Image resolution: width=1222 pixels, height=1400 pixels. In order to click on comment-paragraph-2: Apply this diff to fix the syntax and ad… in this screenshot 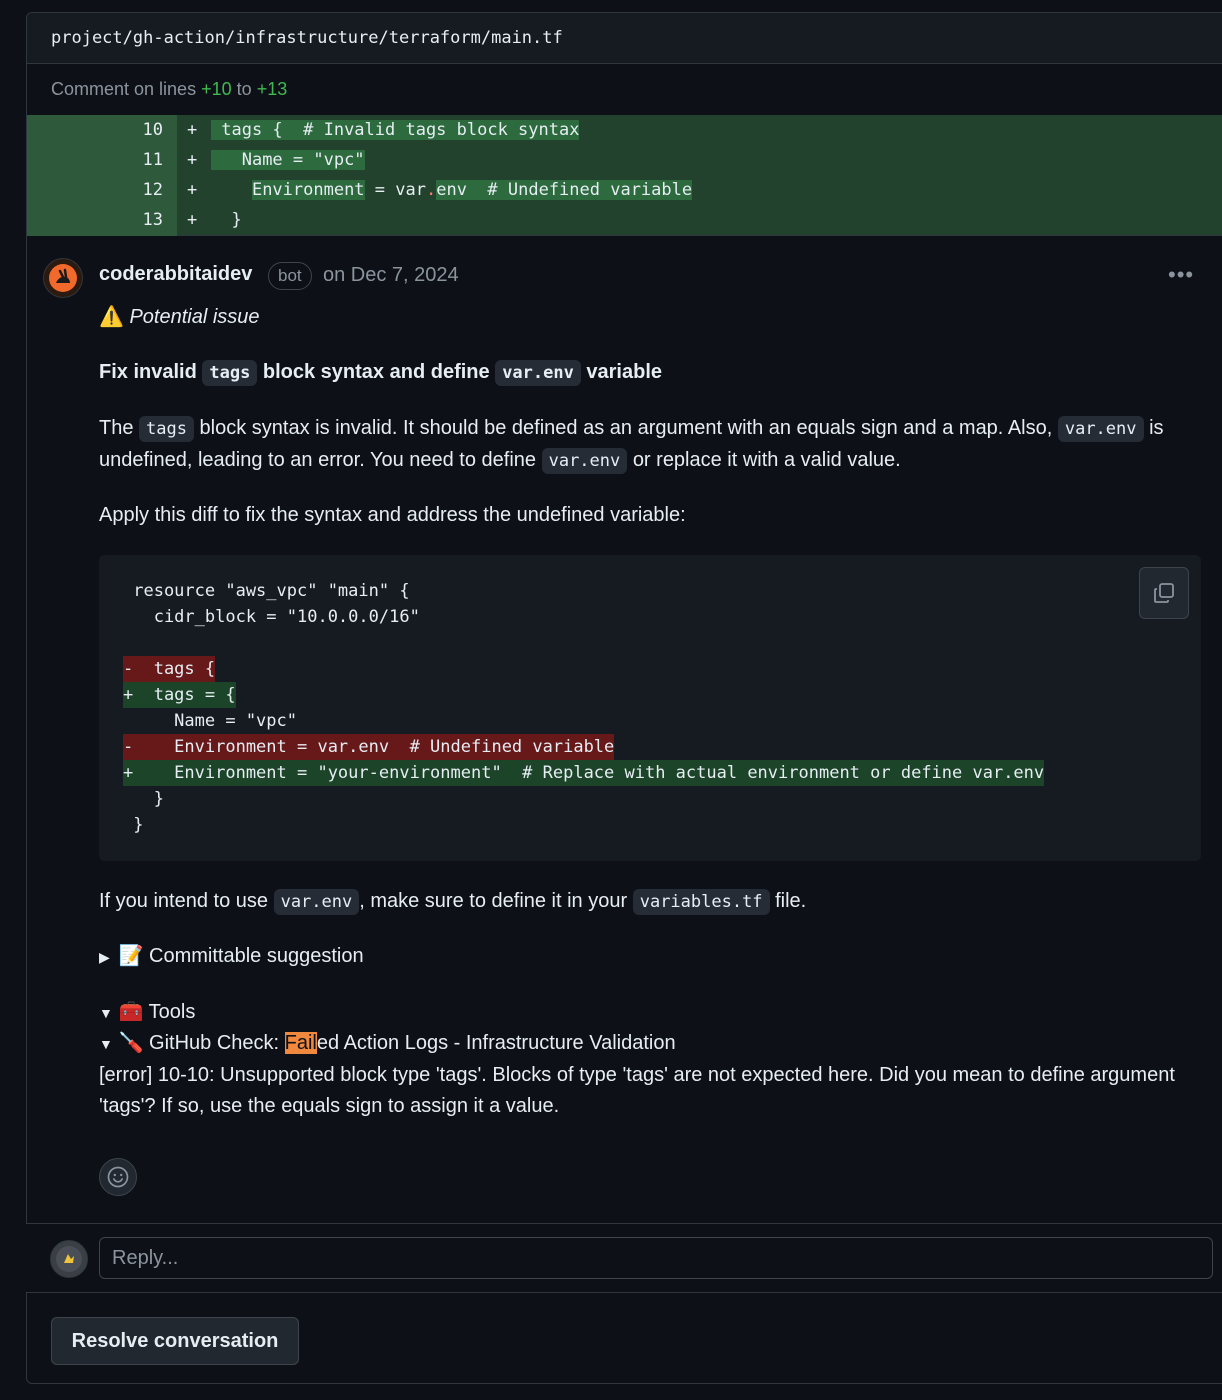, I will do `click(392, 515)`.